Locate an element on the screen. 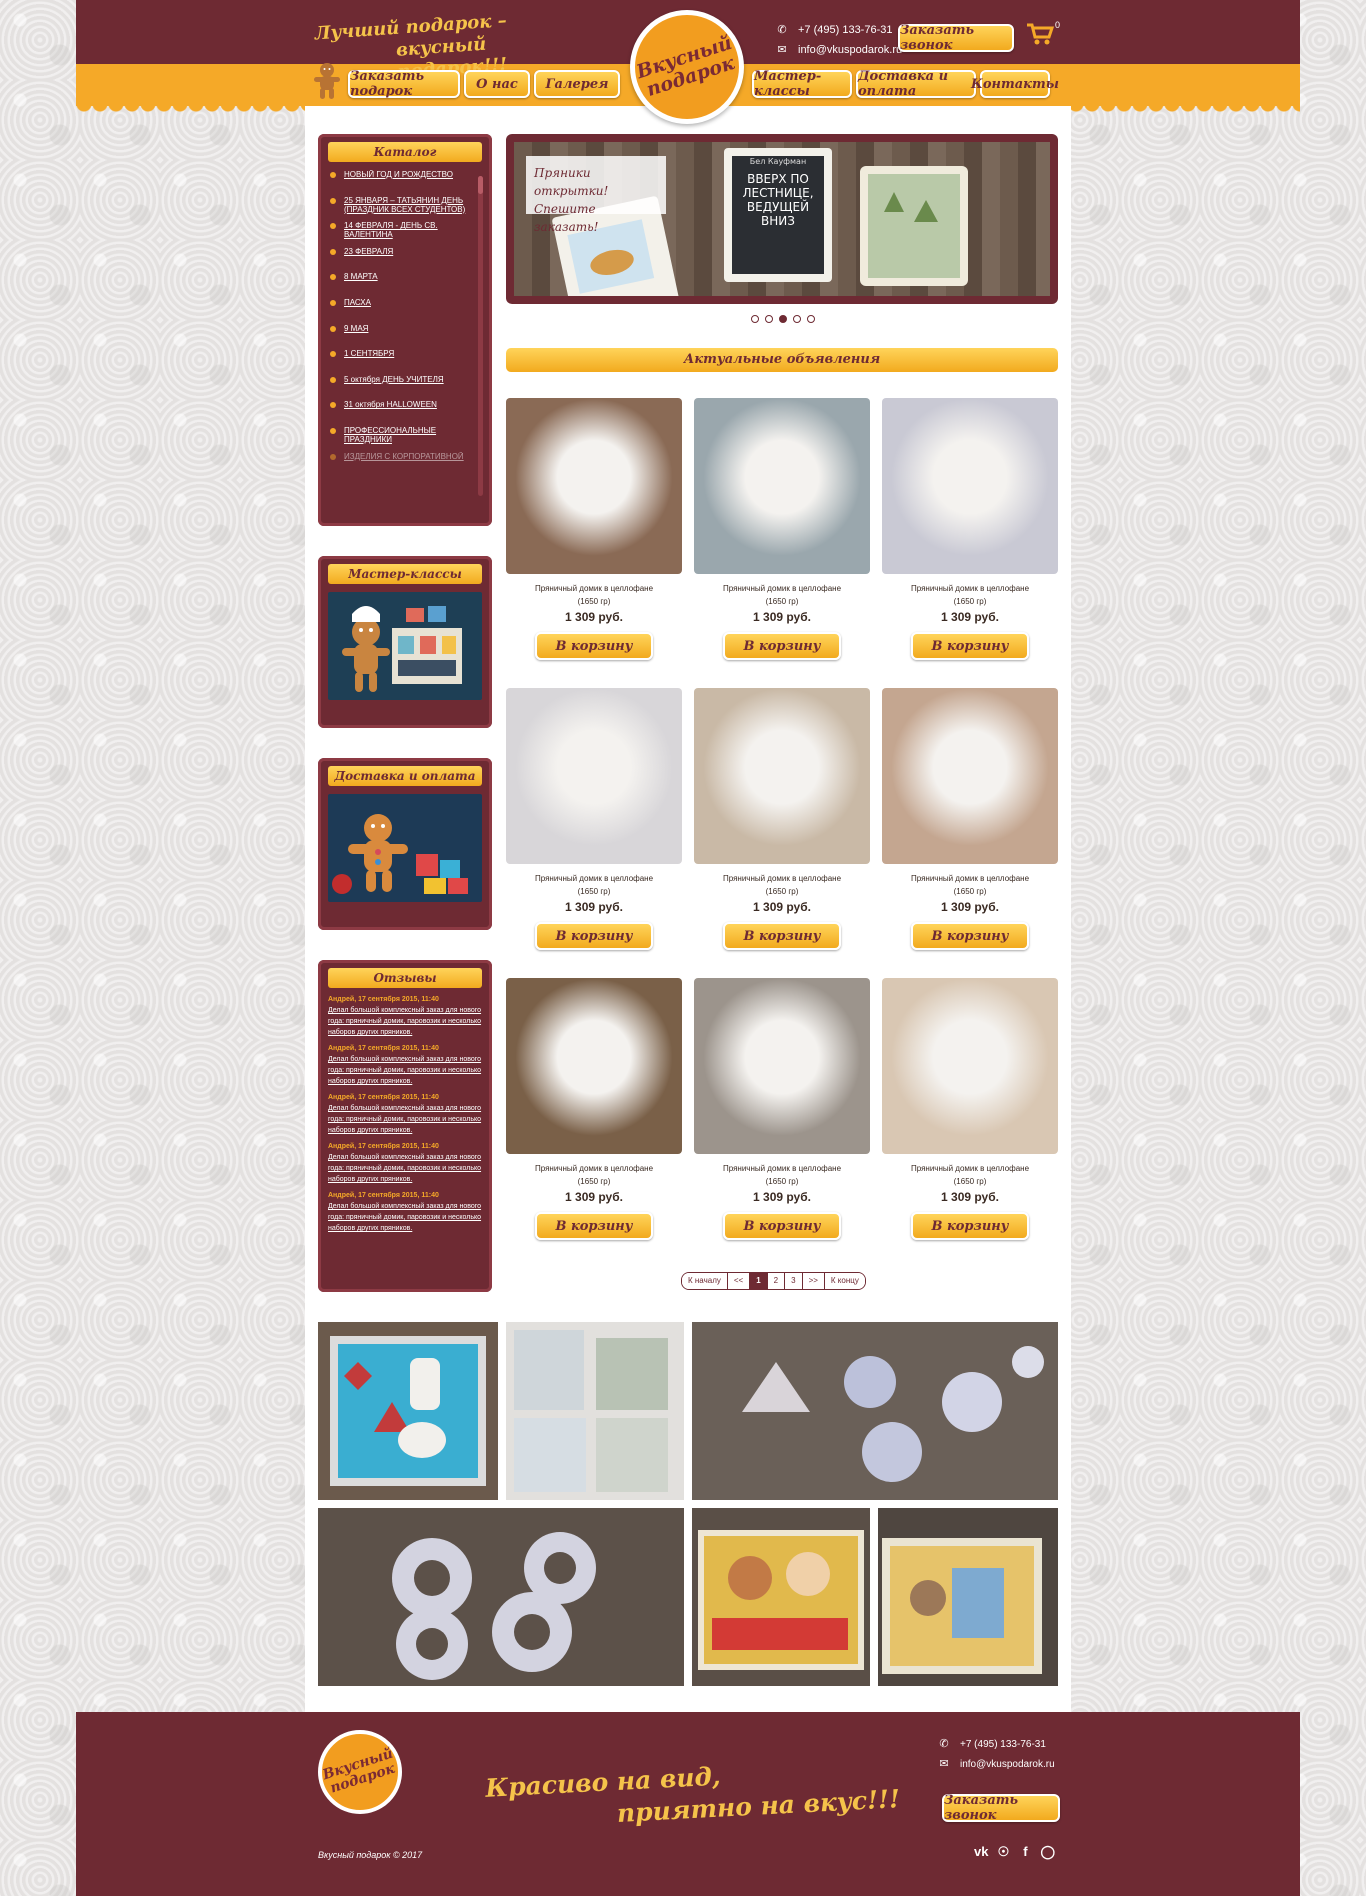 The image size is (1366, 1896). footer-email: info@vkuspodarok.ru is located at coordinates (1007, 1764).